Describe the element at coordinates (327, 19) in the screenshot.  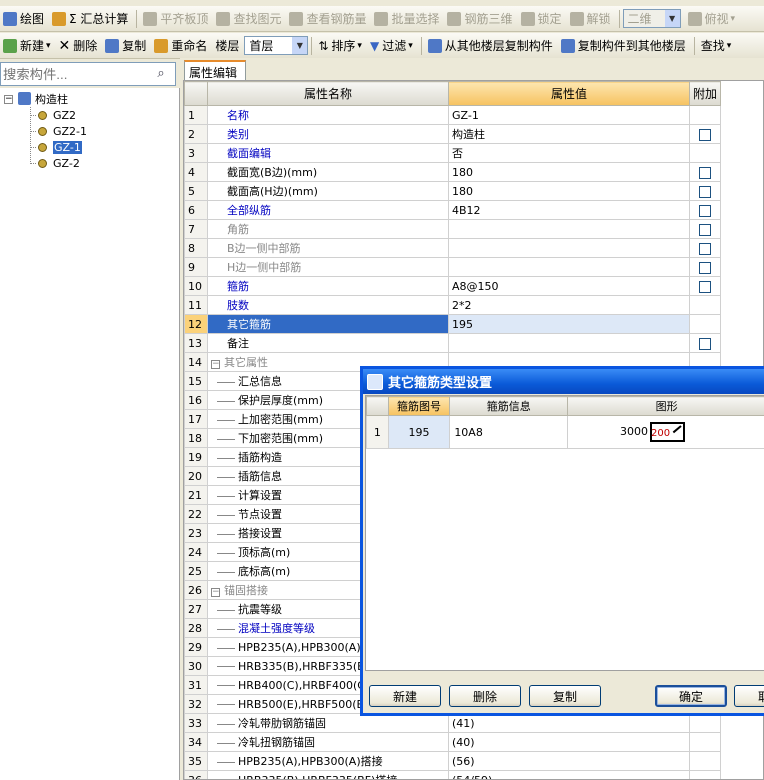
I see `toolbar-button-4: 查看钢筋量` at that location.